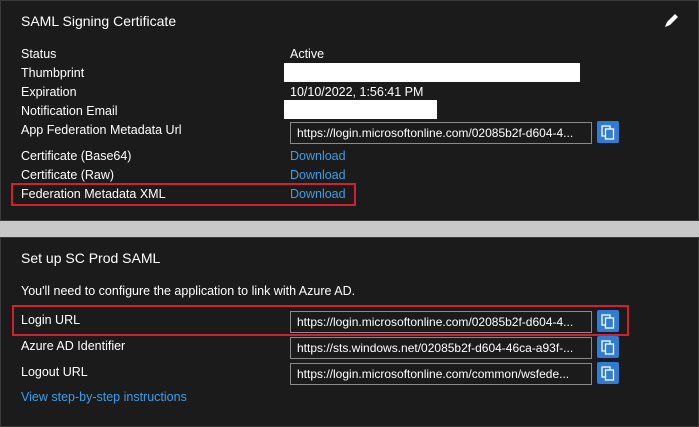 Image resolution: width=699 pixels, height=427 pixels. What do you see at coordinates (441, 348) in the screenshot?
I see `azure-ad-identifier-field` at bounding box center [441, 348].